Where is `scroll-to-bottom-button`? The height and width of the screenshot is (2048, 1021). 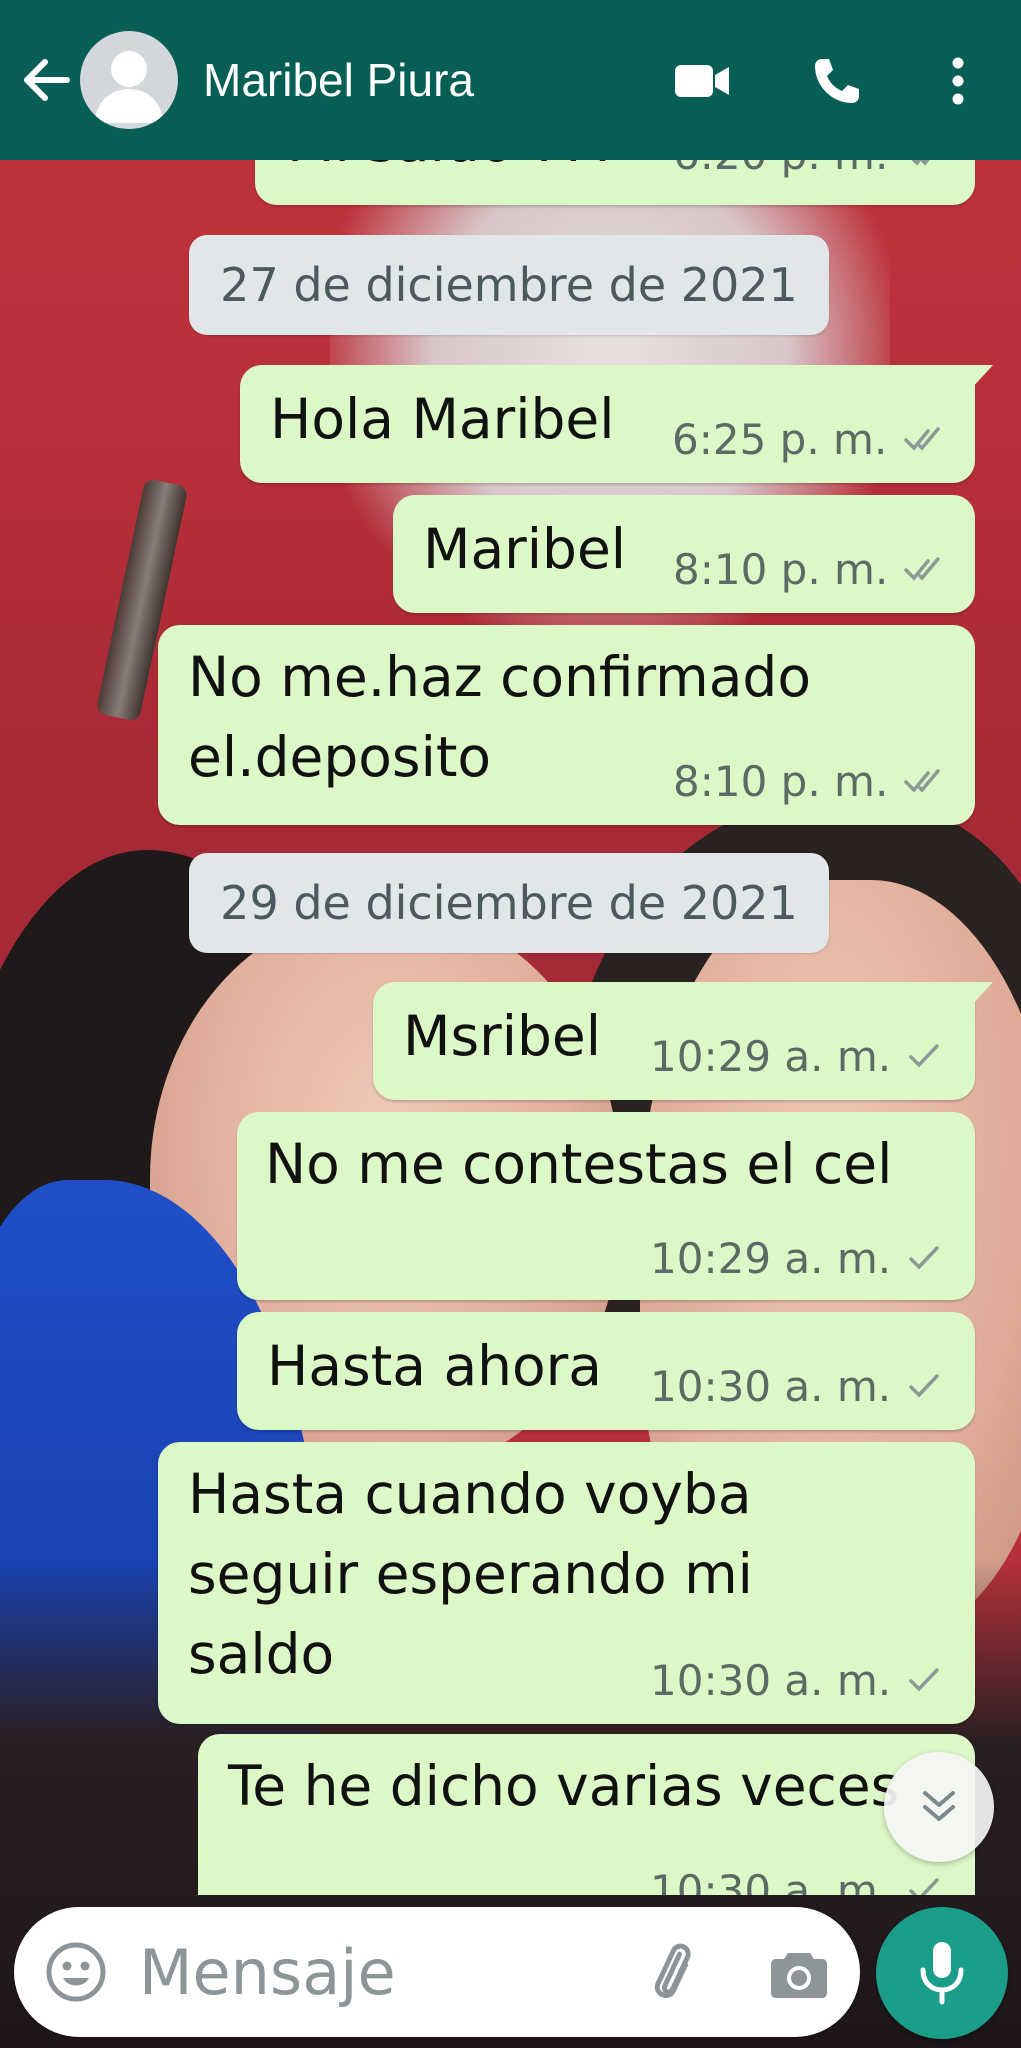 scroll-to-bottom-button is located at coordinates (939, 1807).